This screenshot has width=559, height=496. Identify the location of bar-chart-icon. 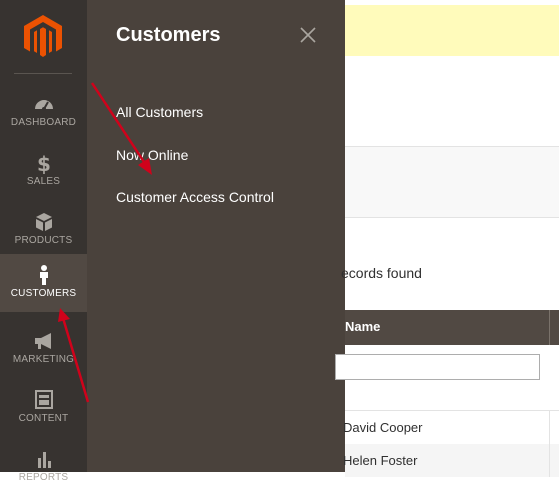
(44, 460).